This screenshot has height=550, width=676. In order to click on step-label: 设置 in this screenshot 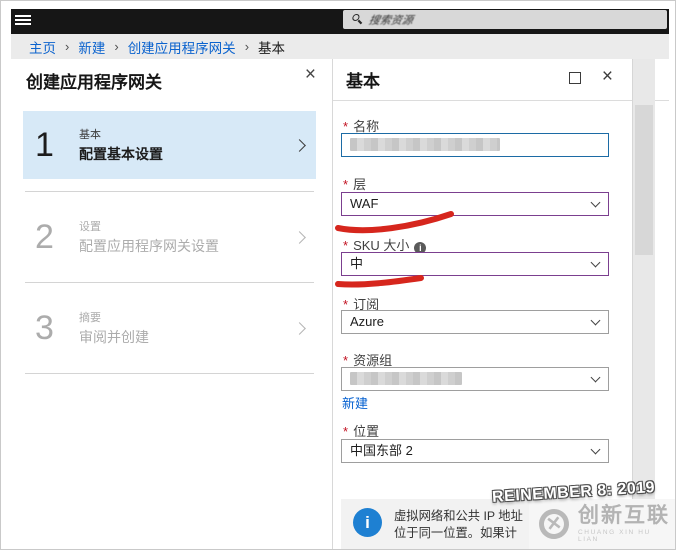, I will do `click(90, 227)`.